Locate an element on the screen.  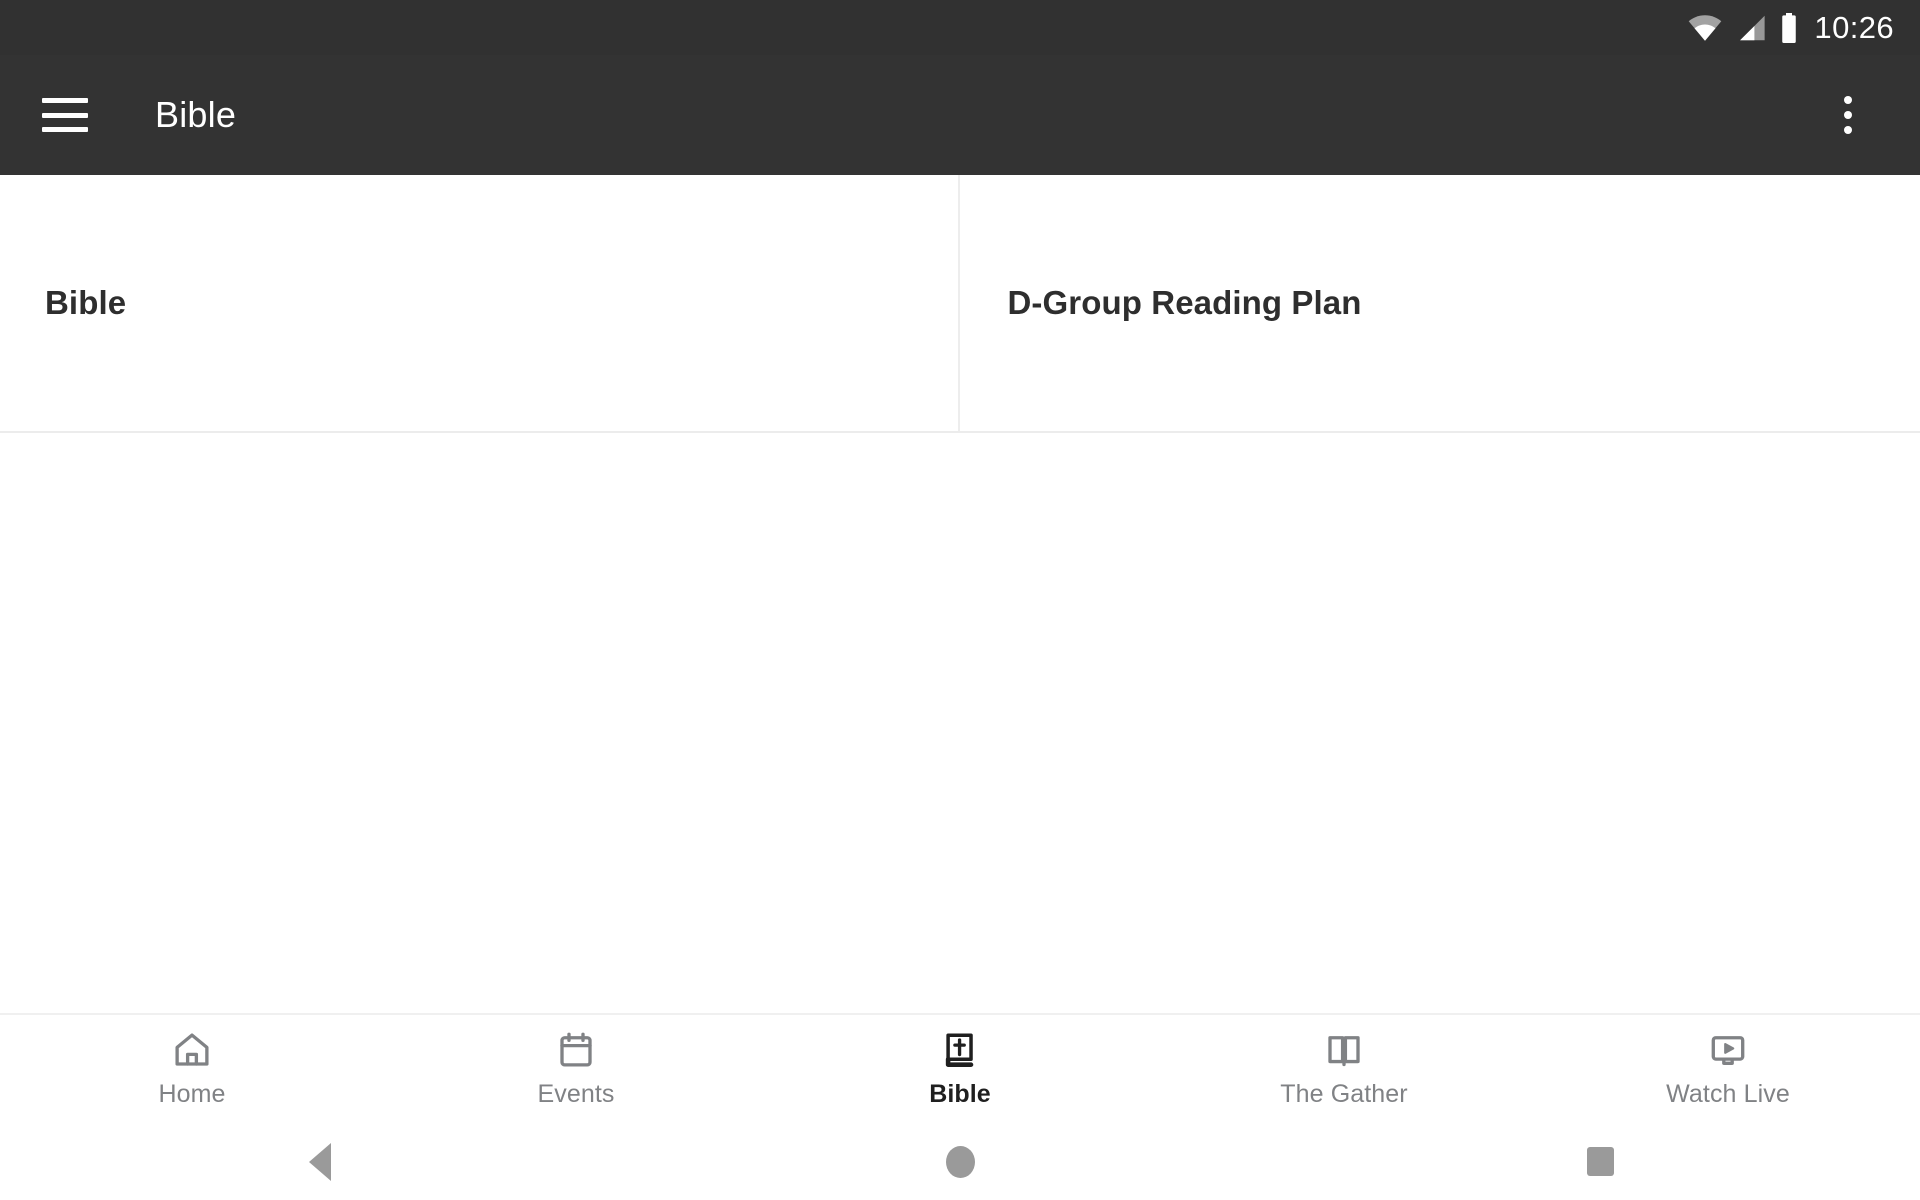
android-system-nav is located at coordinates (960, 1161).